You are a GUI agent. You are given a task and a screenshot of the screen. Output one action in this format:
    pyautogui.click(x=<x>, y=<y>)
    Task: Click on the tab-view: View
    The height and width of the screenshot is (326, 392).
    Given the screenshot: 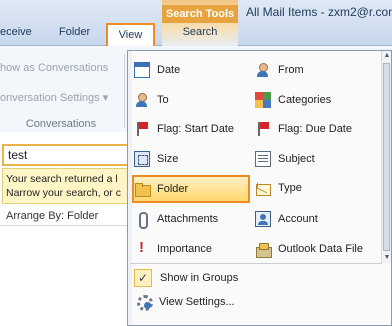 What is the action you would take?
    pyautogui.click(x=130, y=35)
    